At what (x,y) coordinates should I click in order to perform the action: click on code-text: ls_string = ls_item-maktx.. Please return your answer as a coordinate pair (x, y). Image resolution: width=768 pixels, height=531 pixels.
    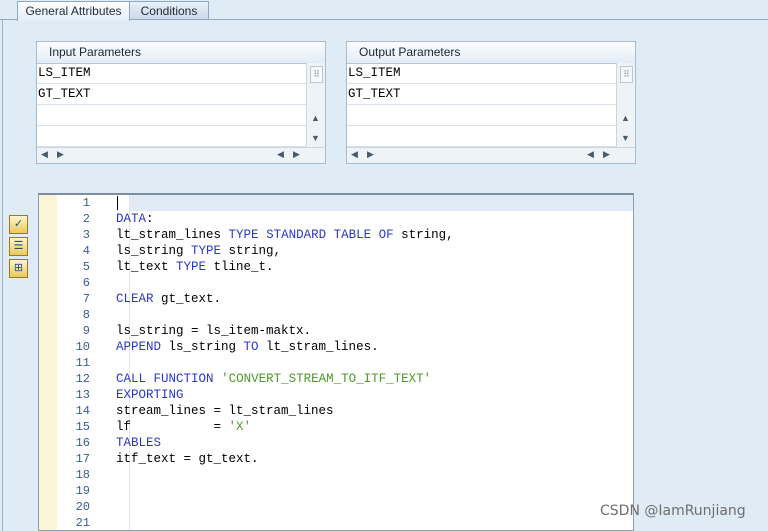
    Looking at the image, I should click on (214, 331).